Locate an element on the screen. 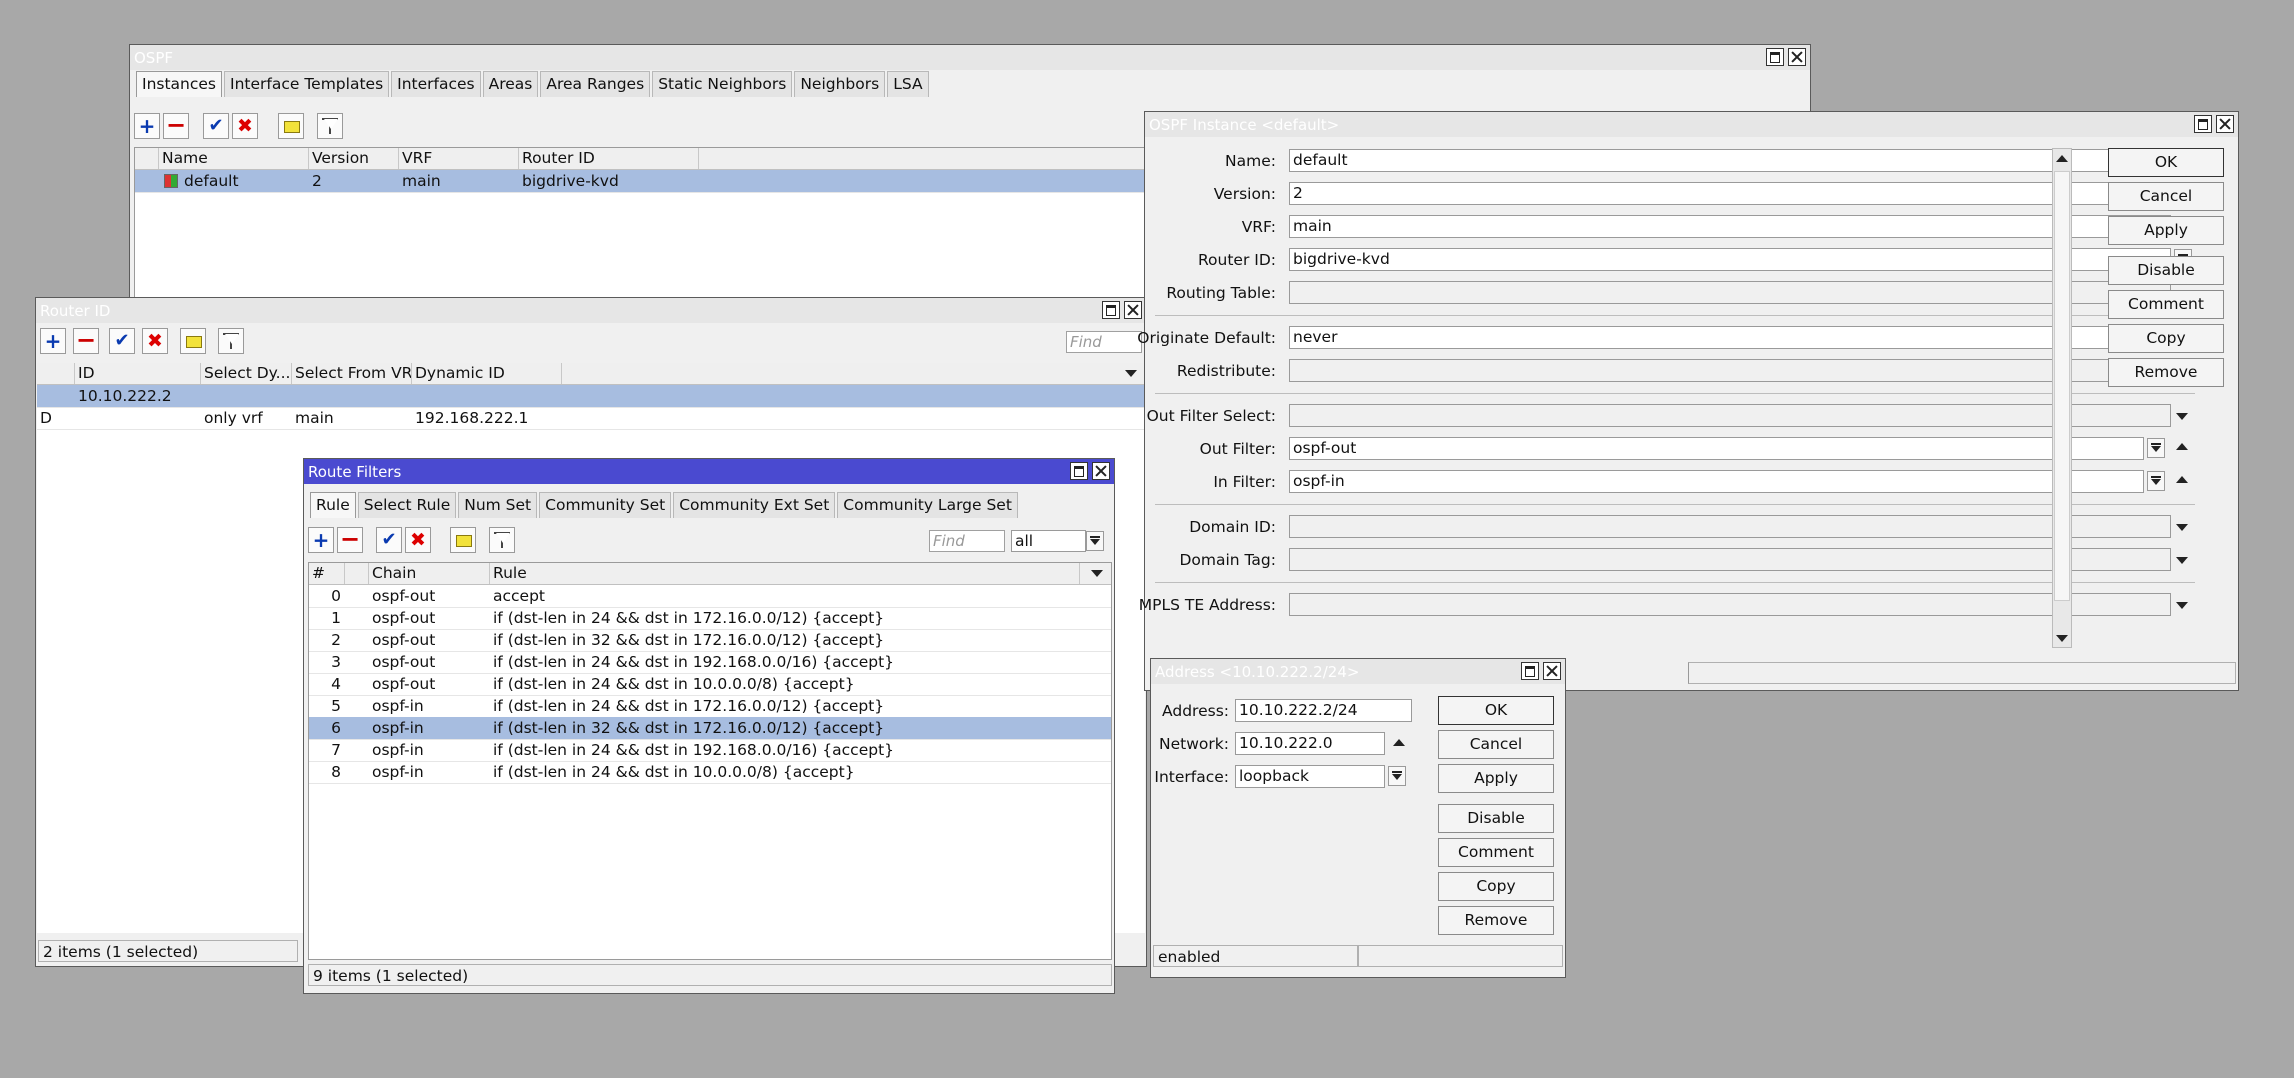 The width and height of the screenshot is (2294, 1078). mpls-te-address-field is located at coordinates (1730, 604).